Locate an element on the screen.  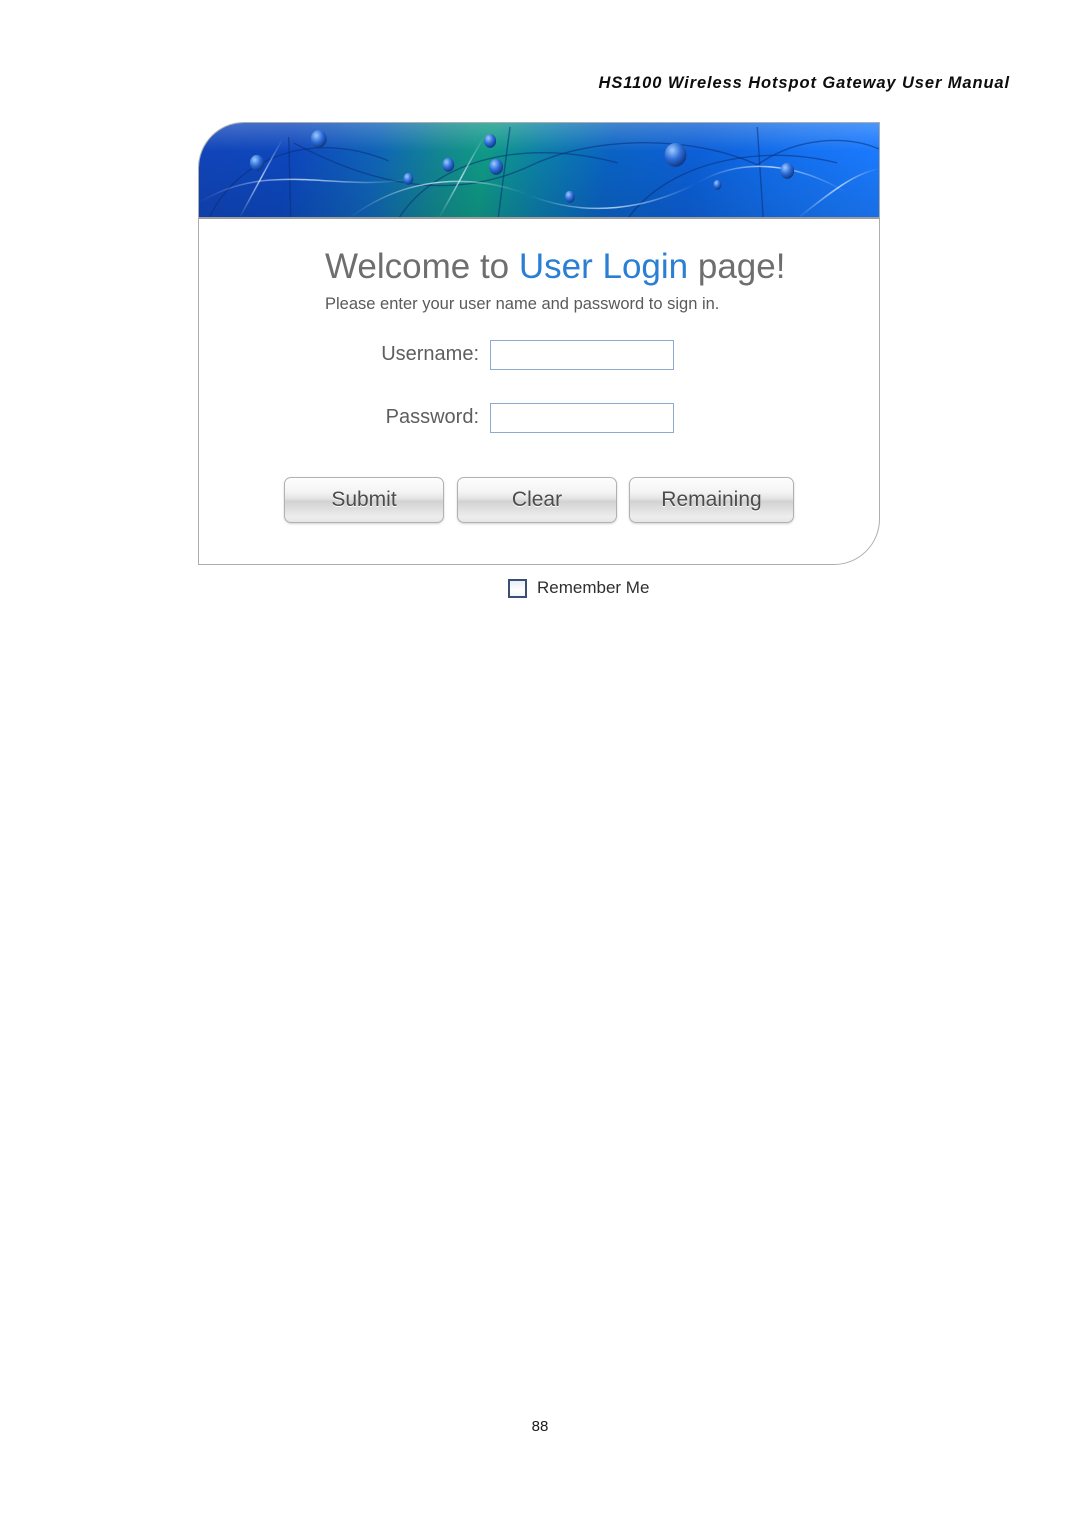
card-banner is located at coordinates (539, 171).